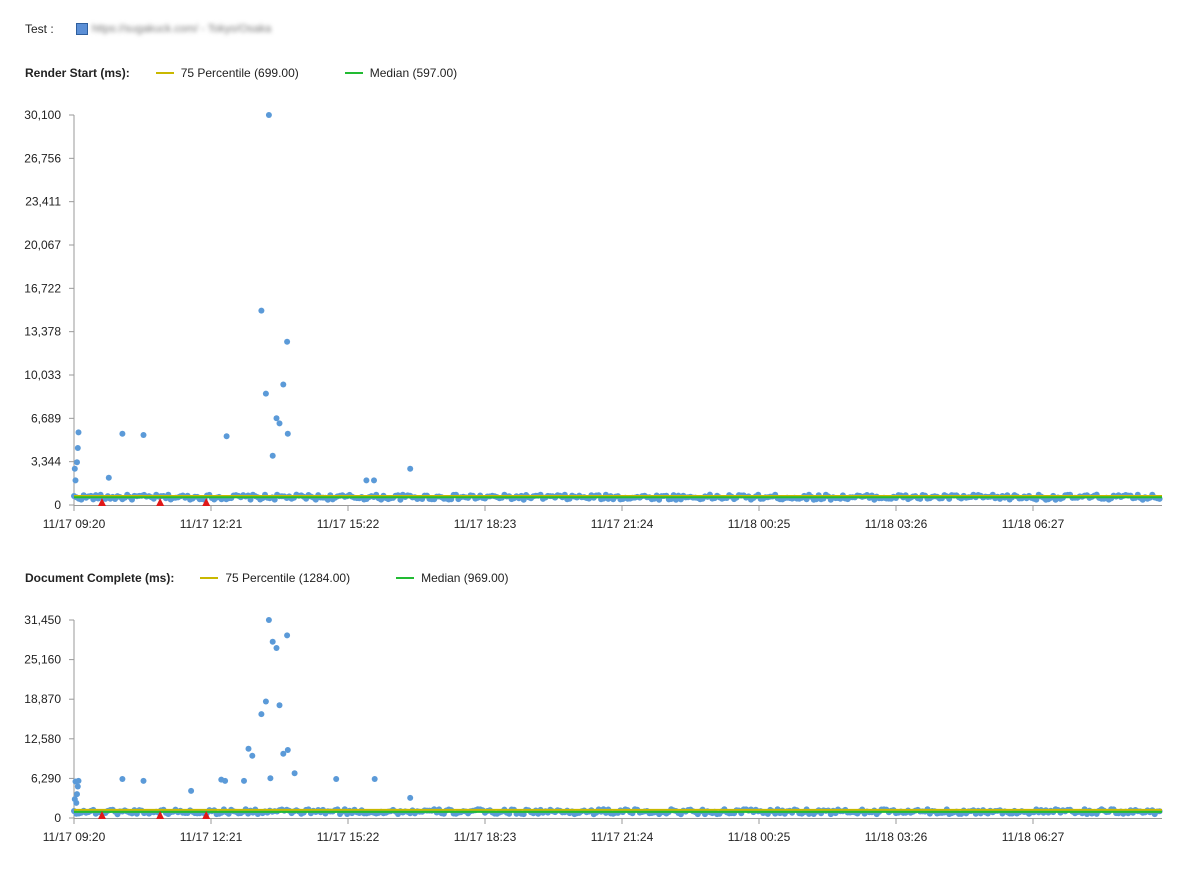 This screenshot has width=1200, height=869. I want to click on legend-median: Median (597.00), so click(401, 73).